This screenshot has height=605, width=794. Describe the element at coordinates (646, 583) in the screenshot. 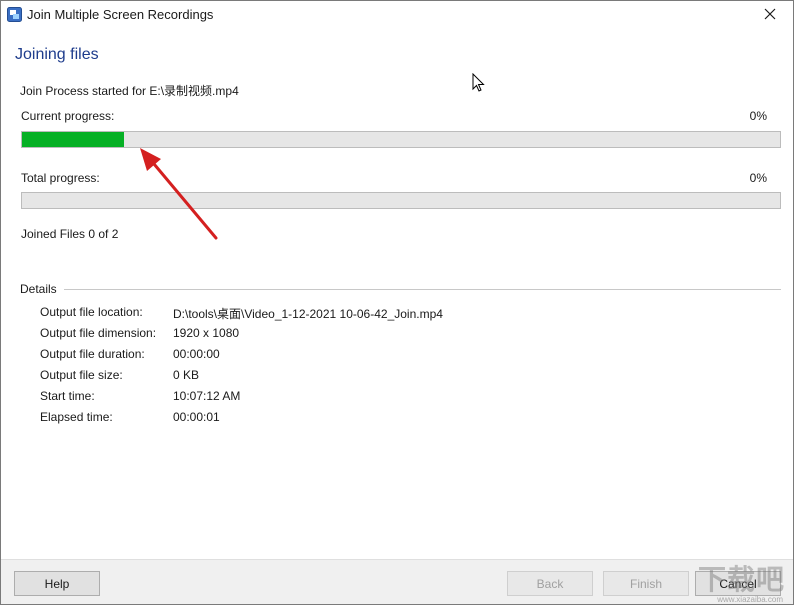

I see `finish-button: Finish` at that location.